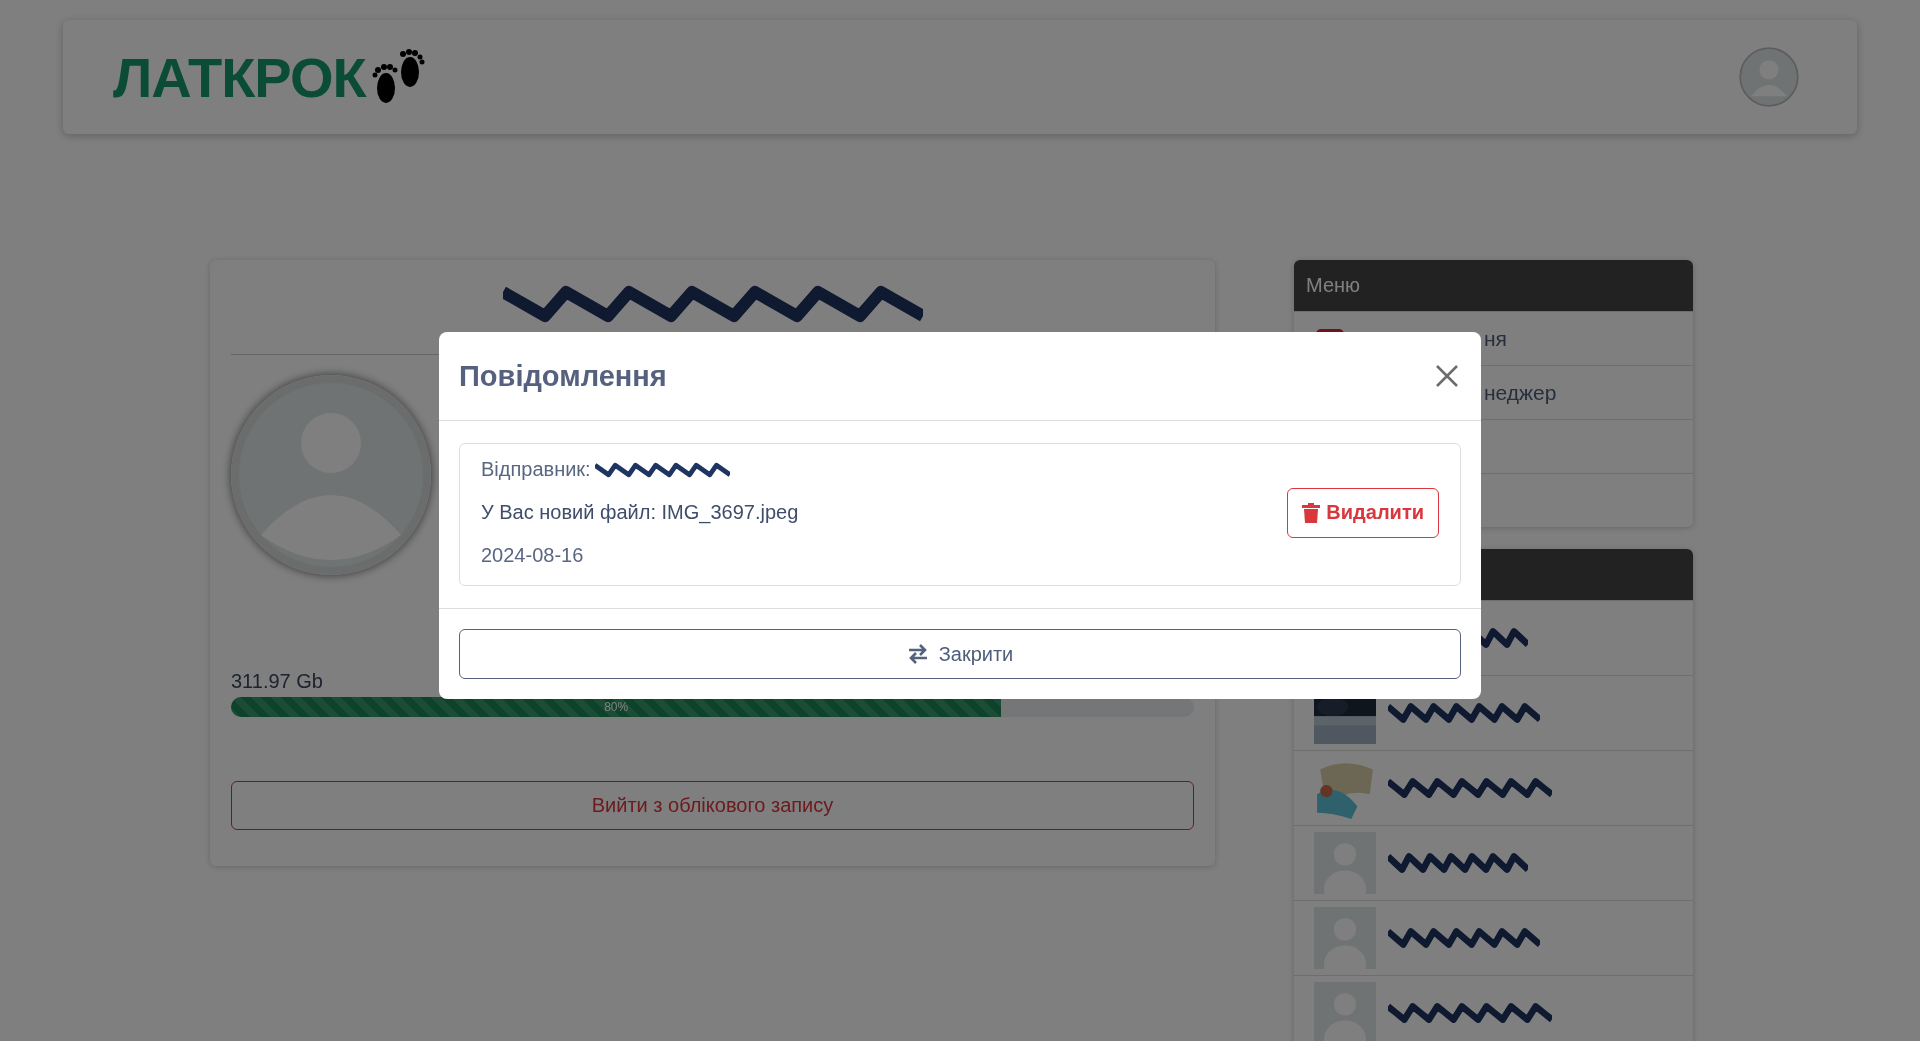 This screenshot has width=1920, height=1041. I want to click on logout-button: Вийти з облікового запису, so click(712, 805).